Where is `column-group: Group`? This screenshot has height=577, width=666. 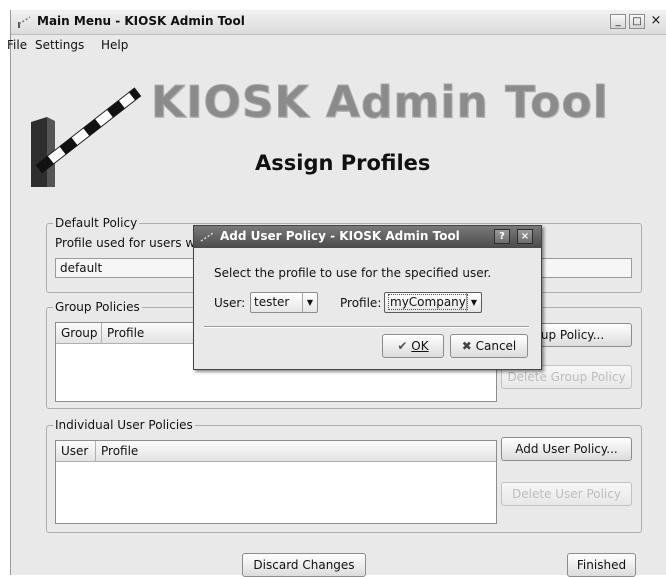 column-group: Group is located at coordinates (79, 333).